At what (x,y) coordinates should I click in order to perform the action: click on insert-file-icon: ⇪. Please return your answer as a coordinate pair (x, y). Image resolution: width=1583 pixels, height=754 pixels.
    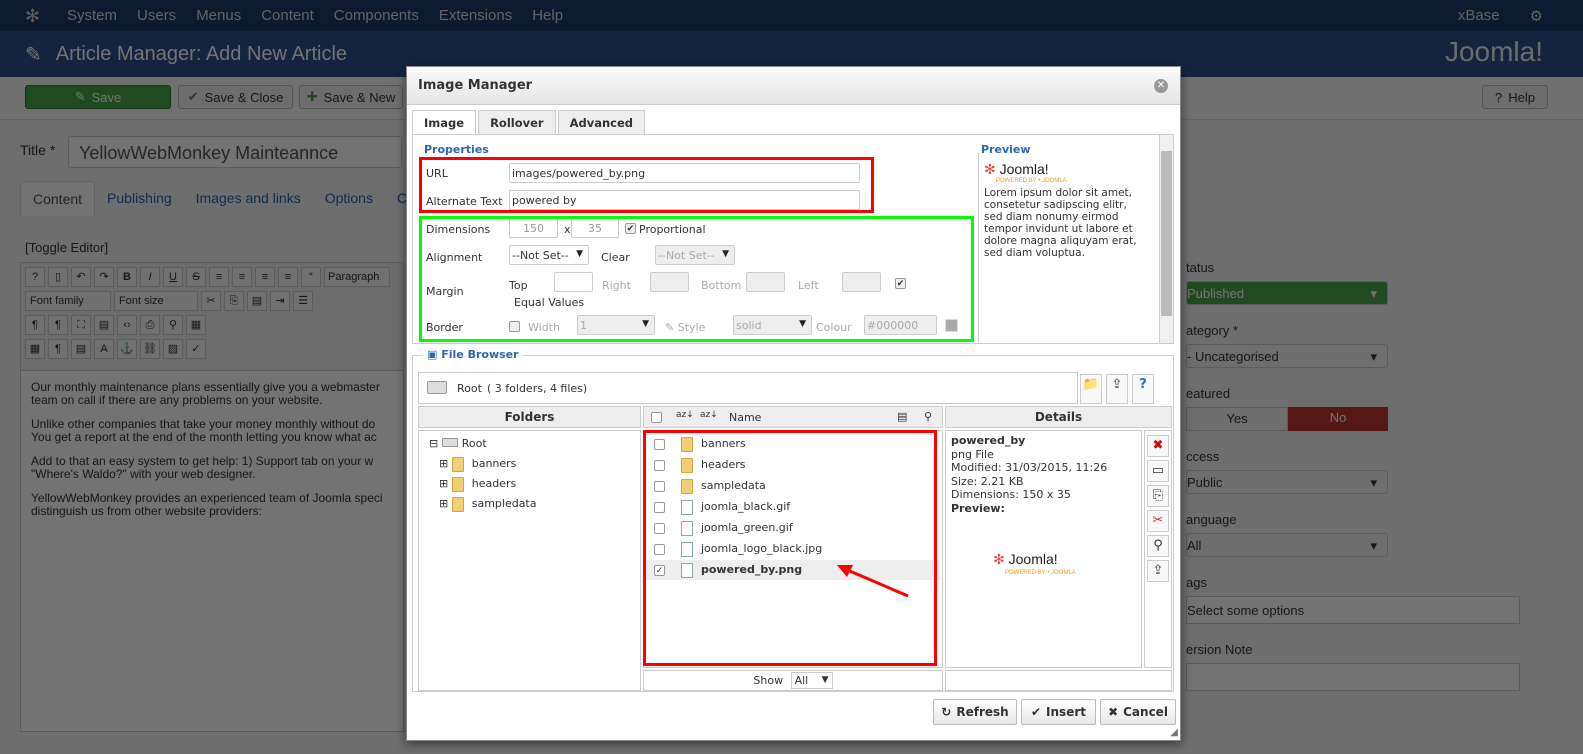
    Looking at the image, I should click on (1158, 571).